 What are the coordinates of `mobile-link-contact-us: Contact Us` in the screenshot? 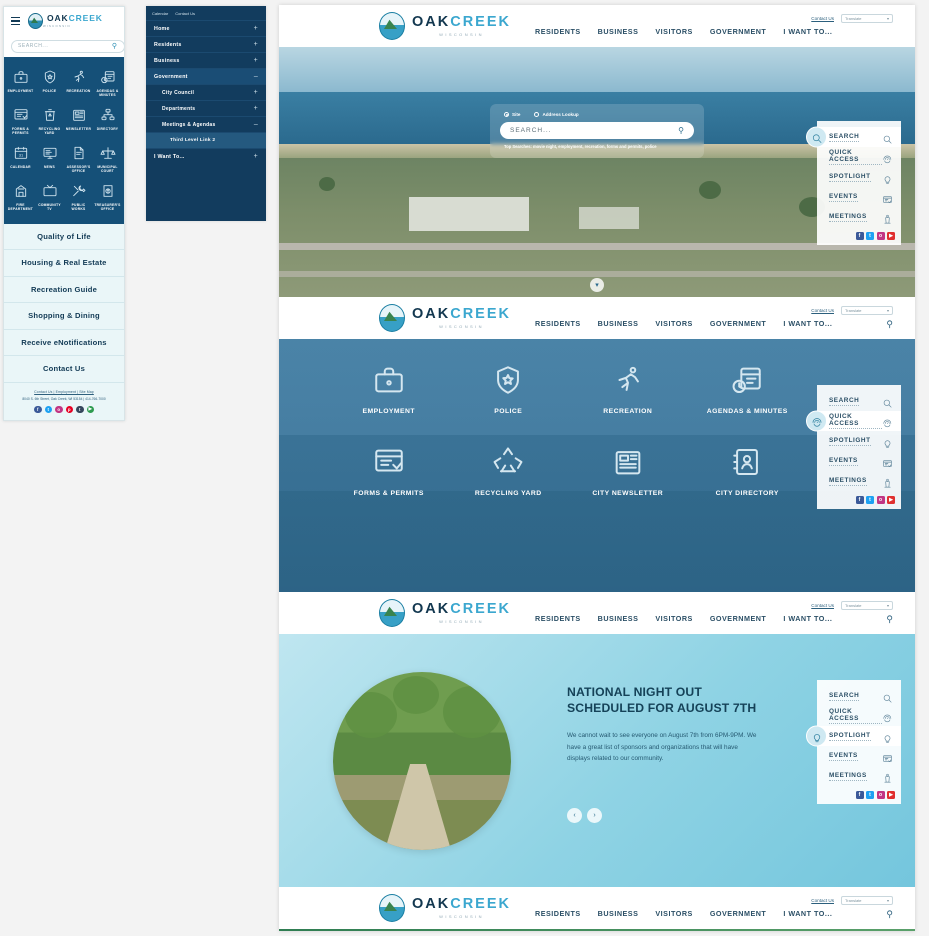 It's located at (64, 369).